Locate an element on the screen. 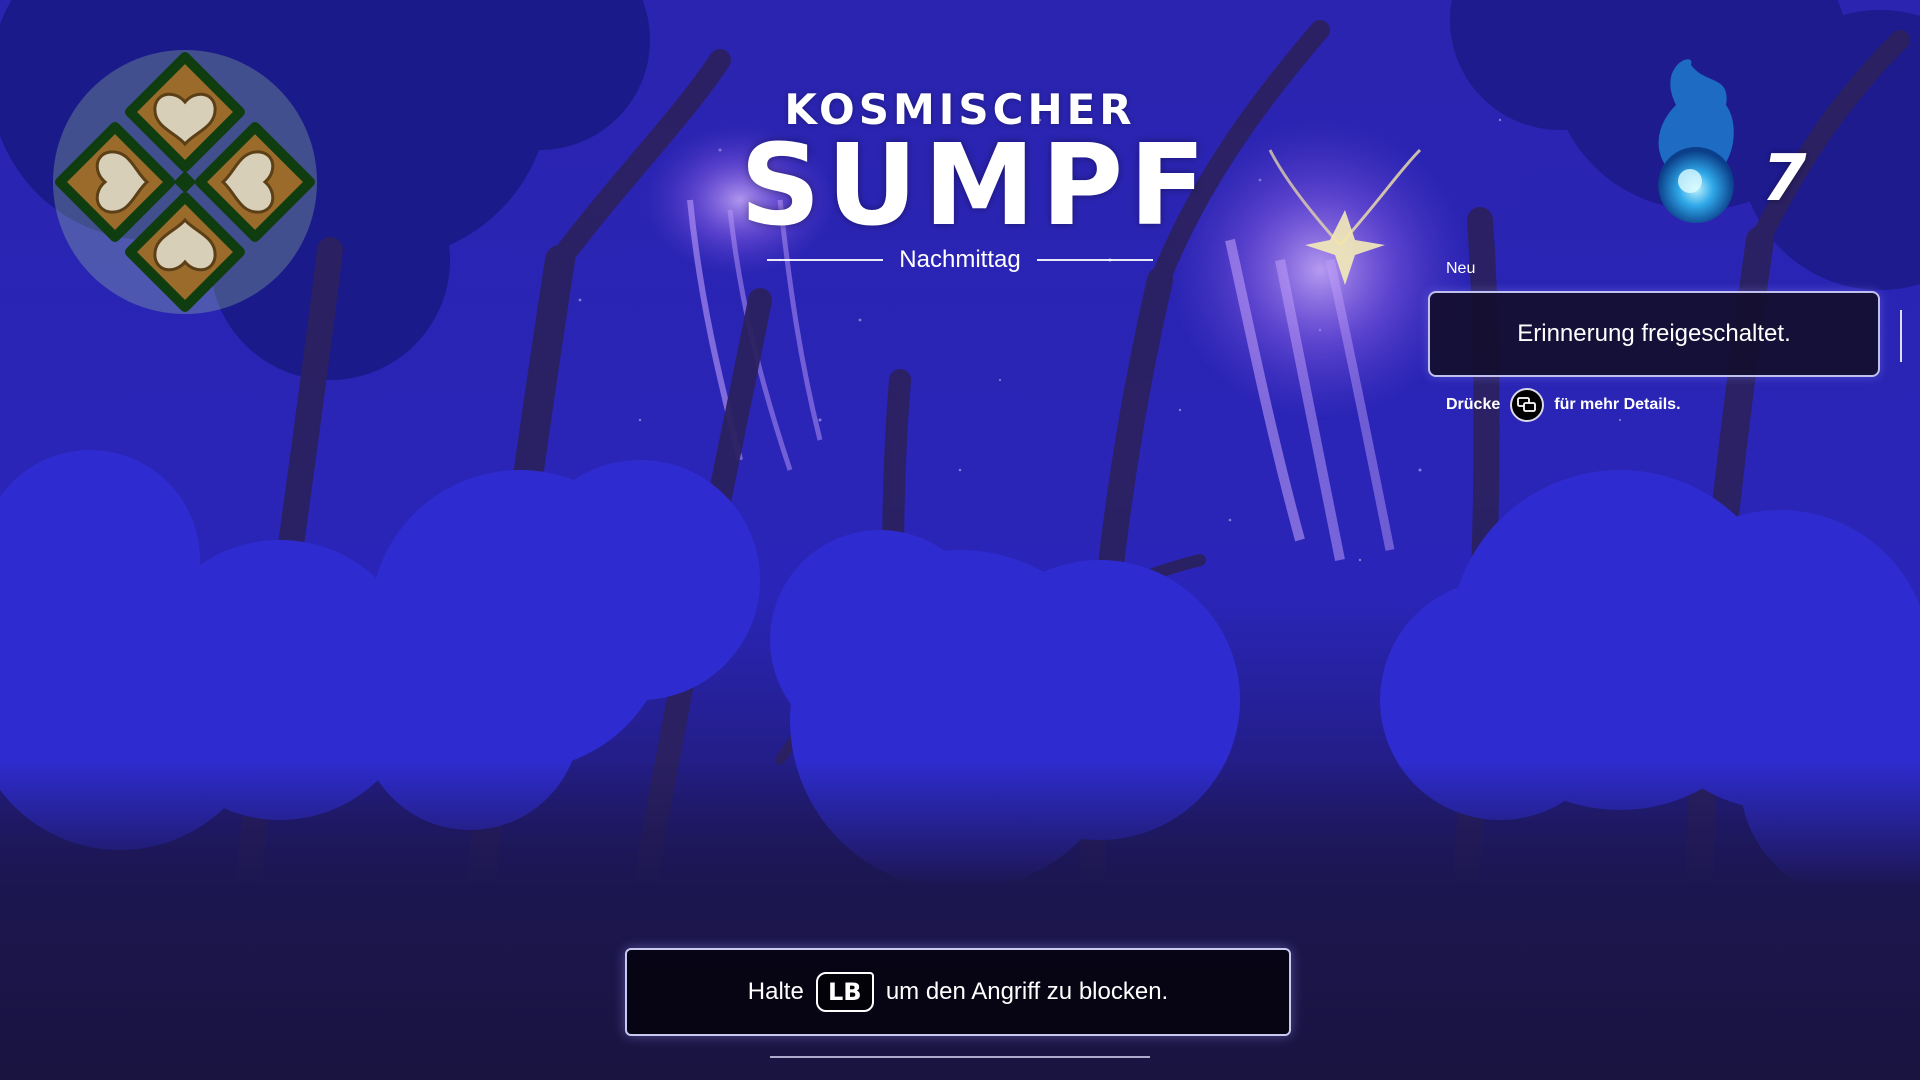 The height and width of the screenshot is (1080, 1920). lb-button-icon: LB is located at coordinates (844, 992).